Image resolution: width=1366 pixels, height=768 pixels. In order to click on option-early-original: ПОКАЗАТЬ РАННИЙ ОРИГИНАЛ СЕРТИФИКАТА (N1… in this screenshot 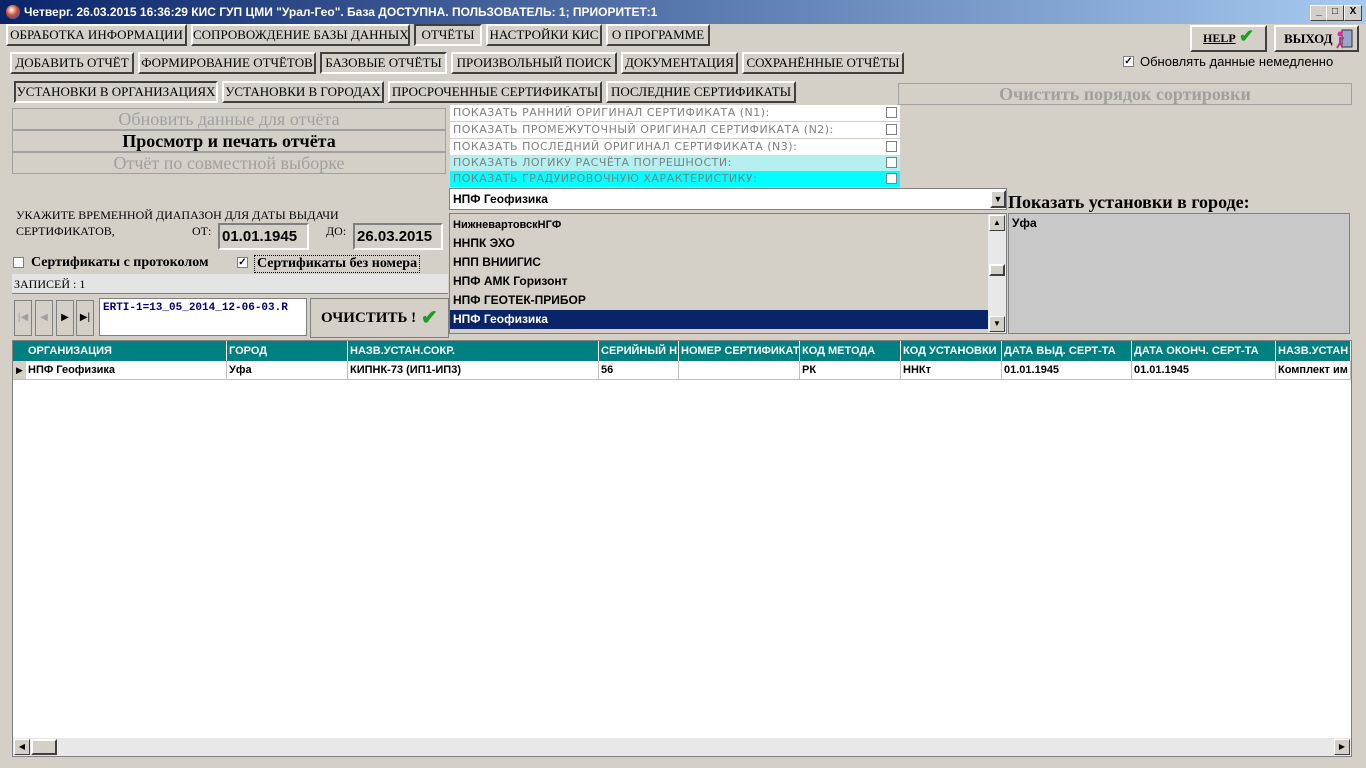, I will do `click(675, 113)`.